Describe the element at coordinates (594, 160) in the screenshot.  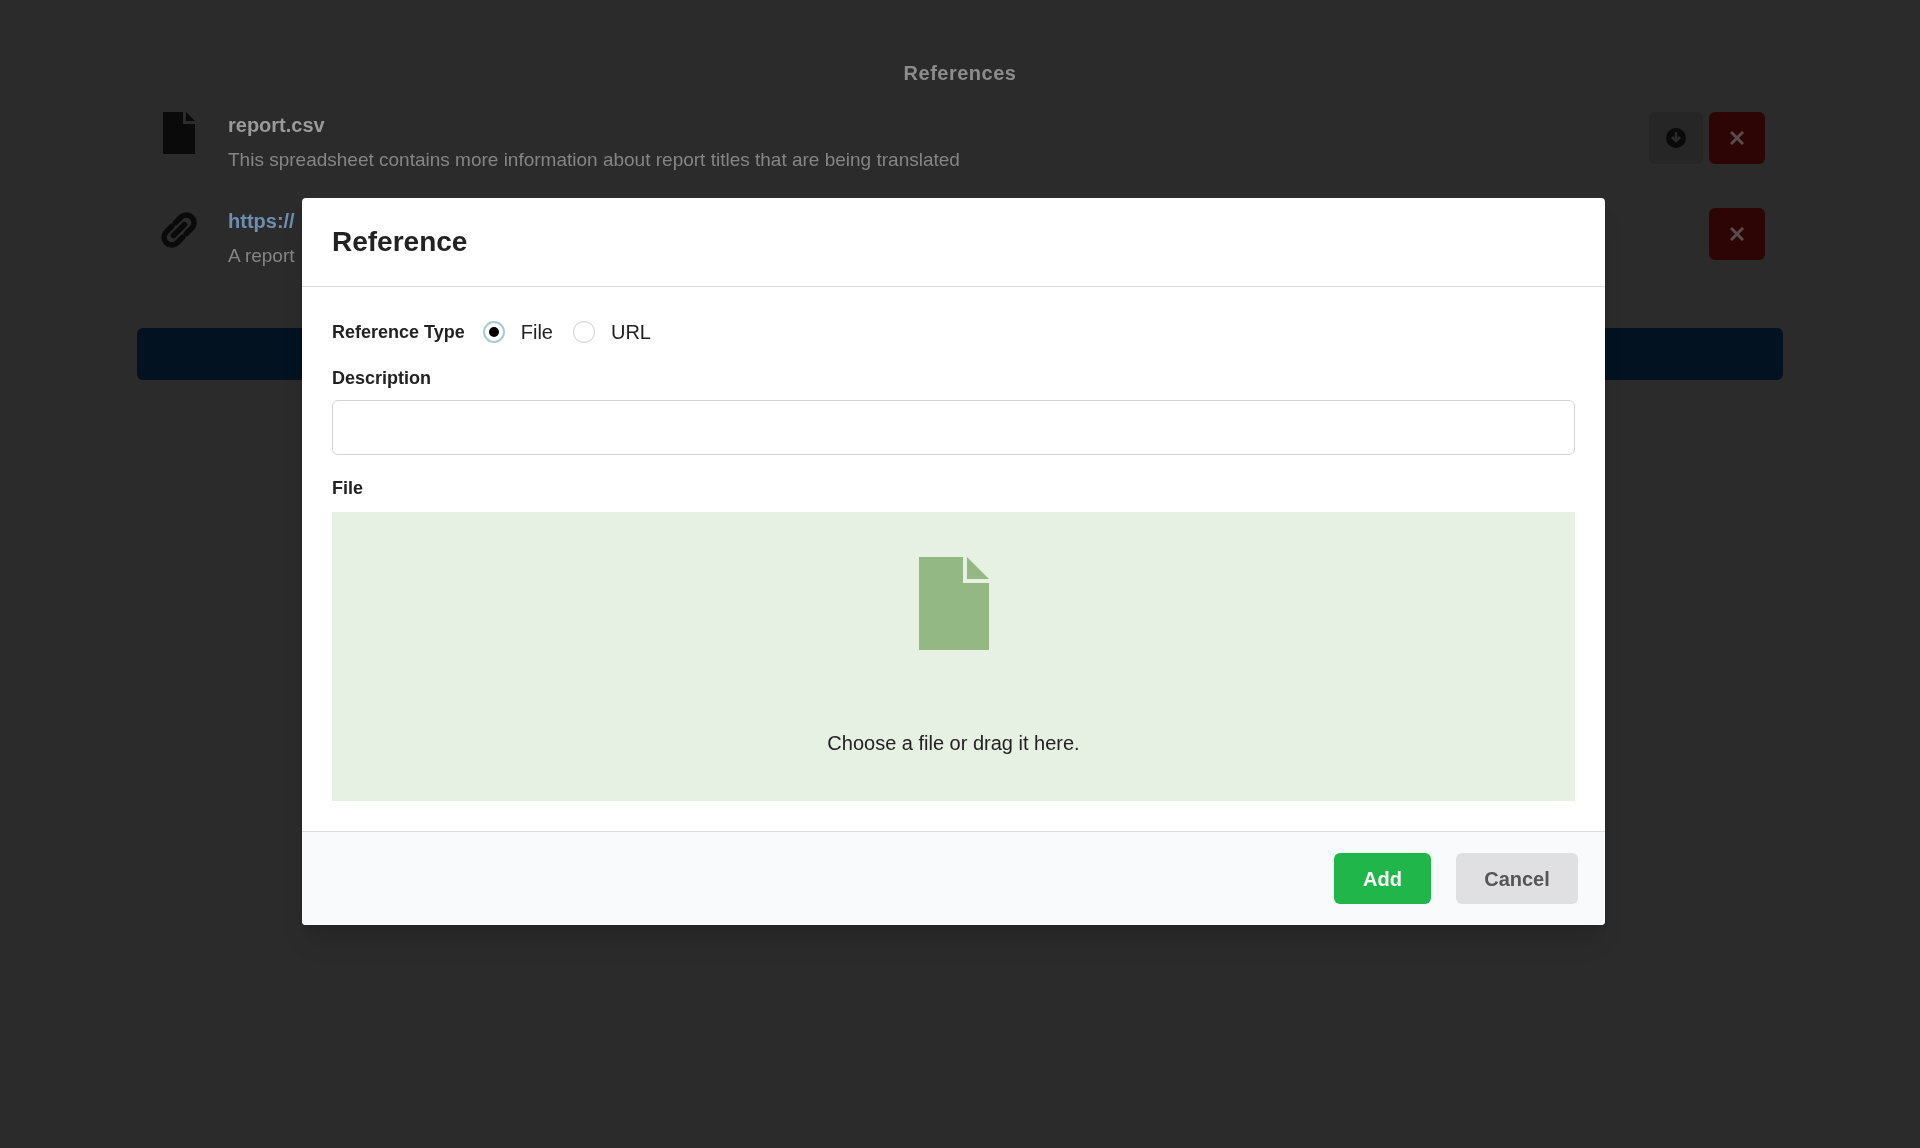
I see `reference-description: This spreadsheet contains more information about report titles that are being translated` at that location.